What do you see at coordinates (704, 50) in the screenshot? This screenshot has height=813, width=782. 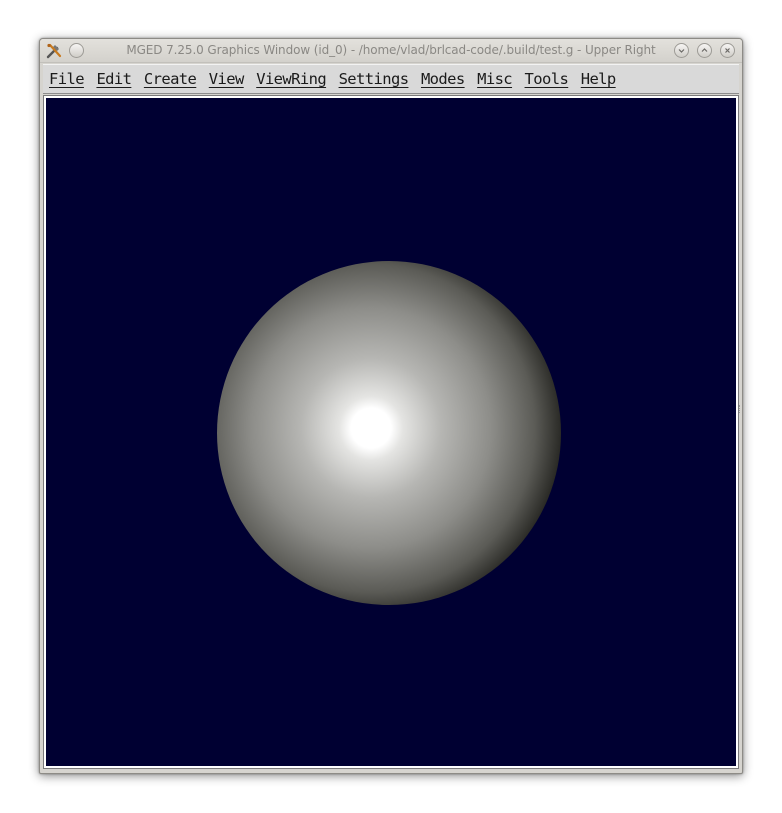 I see `maximize-icon` at bounding box center [704, 50].